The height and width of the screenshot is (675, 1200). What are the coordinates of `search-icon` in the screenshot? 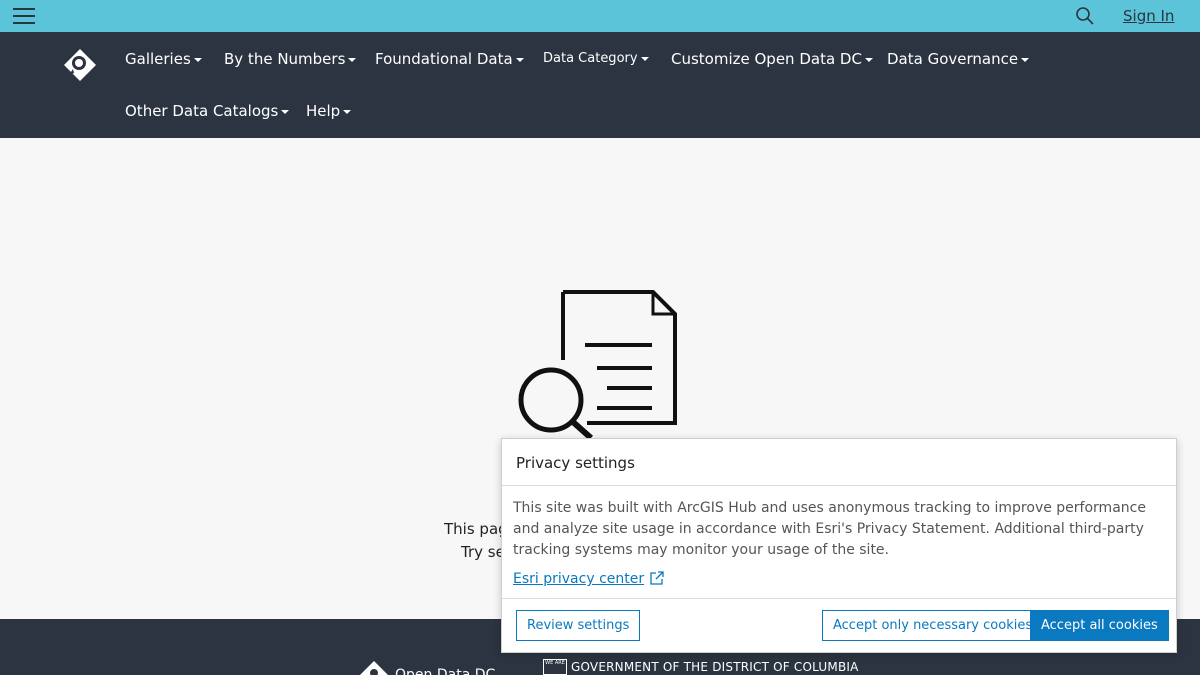 It's located at (1085, 16).